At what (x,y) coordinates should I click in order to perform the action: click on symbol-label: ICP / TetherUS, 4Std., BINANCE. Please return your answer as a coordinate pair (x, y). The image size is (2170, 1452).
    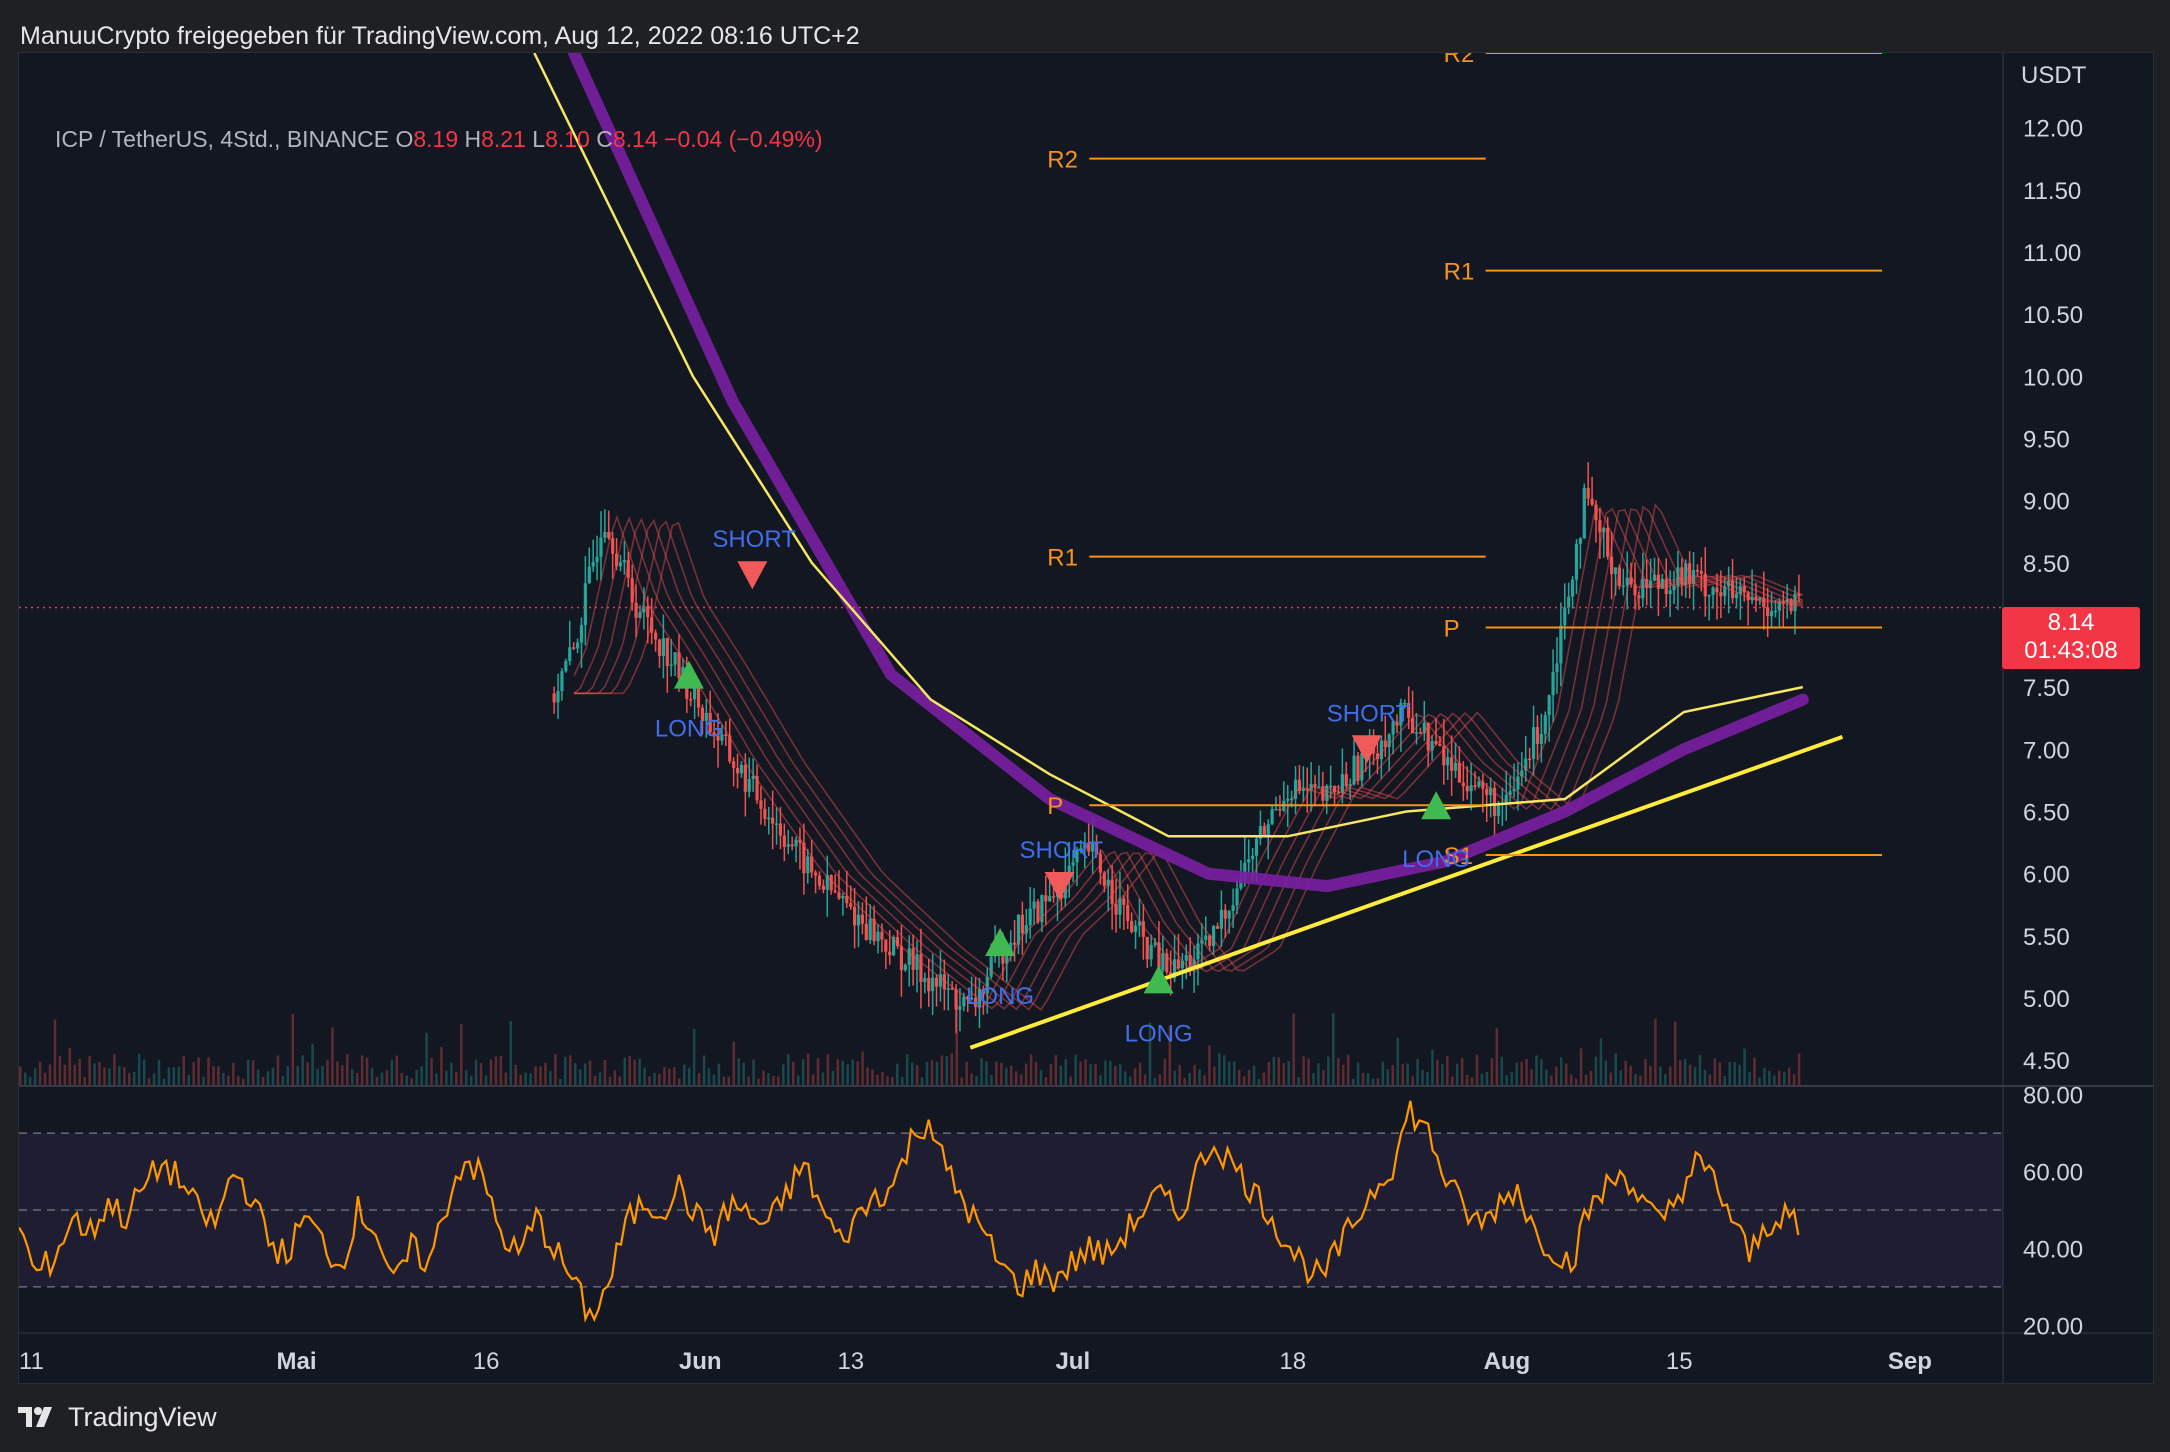
    Looking at the image, I should click on (222, 139).